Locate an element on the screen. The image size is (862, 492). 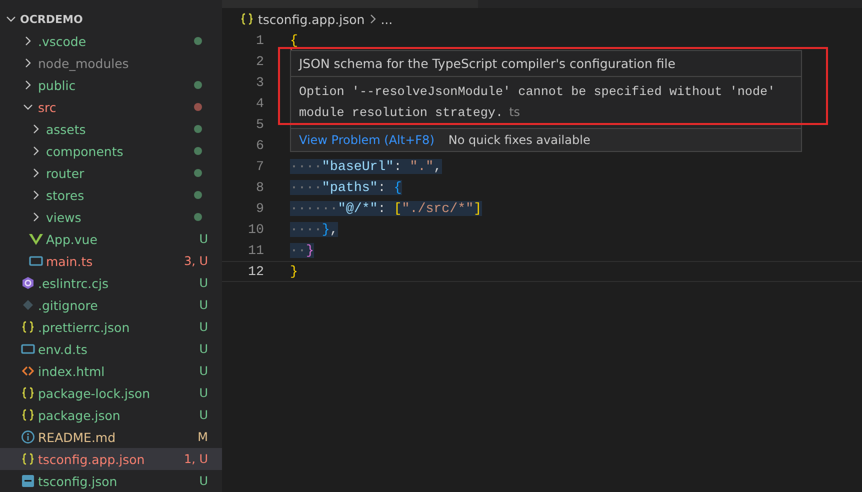
info-icon is located at coordinates (28, 437).